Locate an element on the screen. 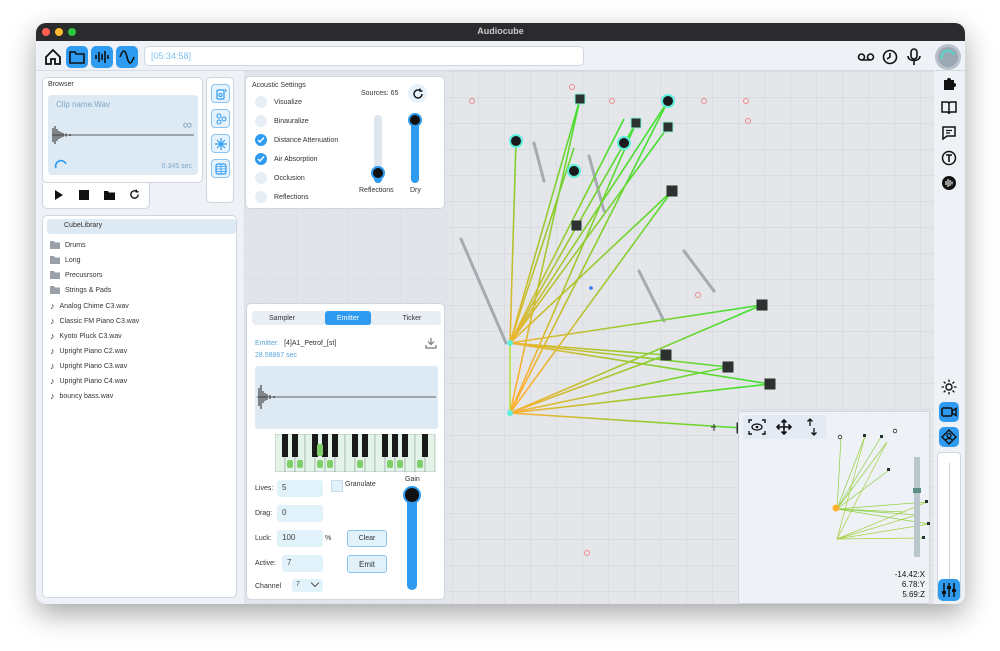  library-file-item: ♪ Kyoto Pluck C3.wav is located at coordinates (86, 336).